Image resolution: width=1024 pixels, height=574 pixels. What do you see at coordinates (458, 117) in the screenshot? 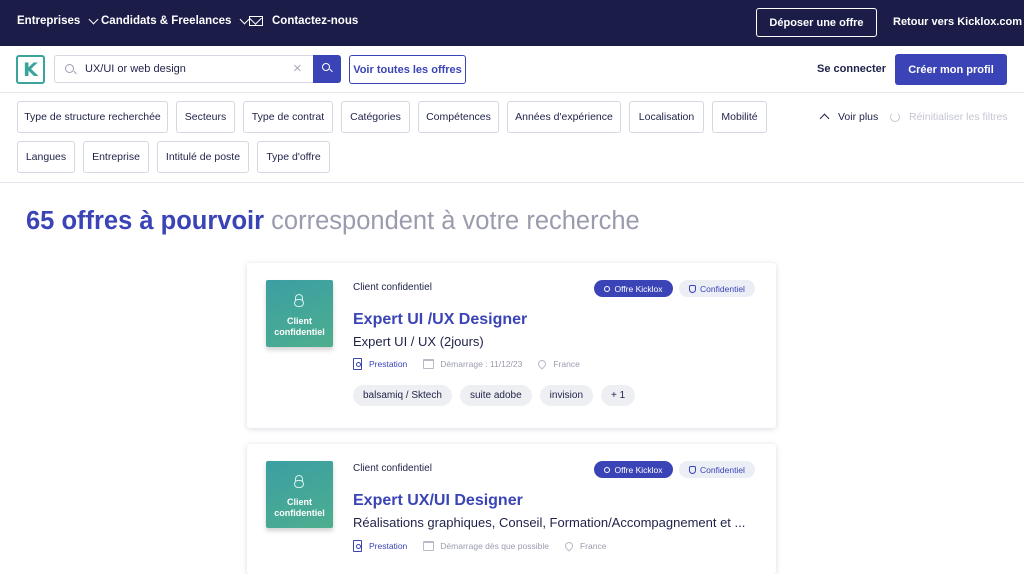
I see `filter-competences: Compétences` at bounding box center [458, 117].